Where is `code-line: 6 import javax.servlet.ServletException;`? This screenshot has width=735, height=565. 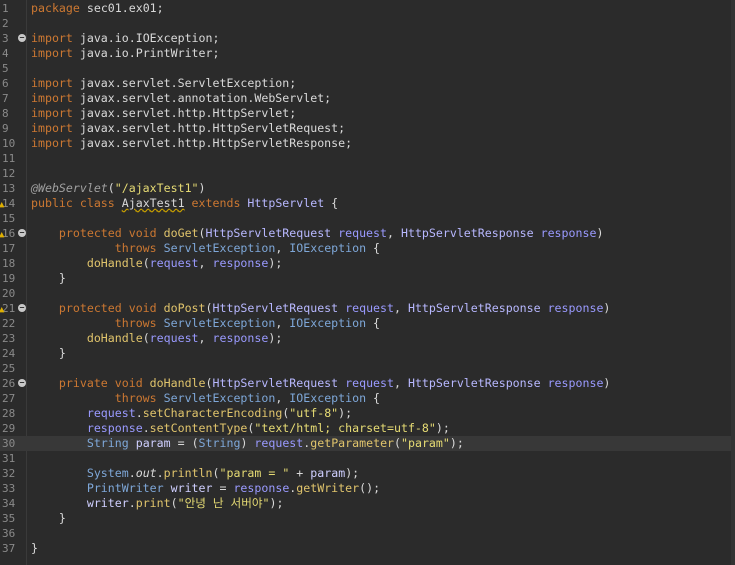
code-line: 6 import javax.servlet.ServletException; is located at coordinates (367, 83).